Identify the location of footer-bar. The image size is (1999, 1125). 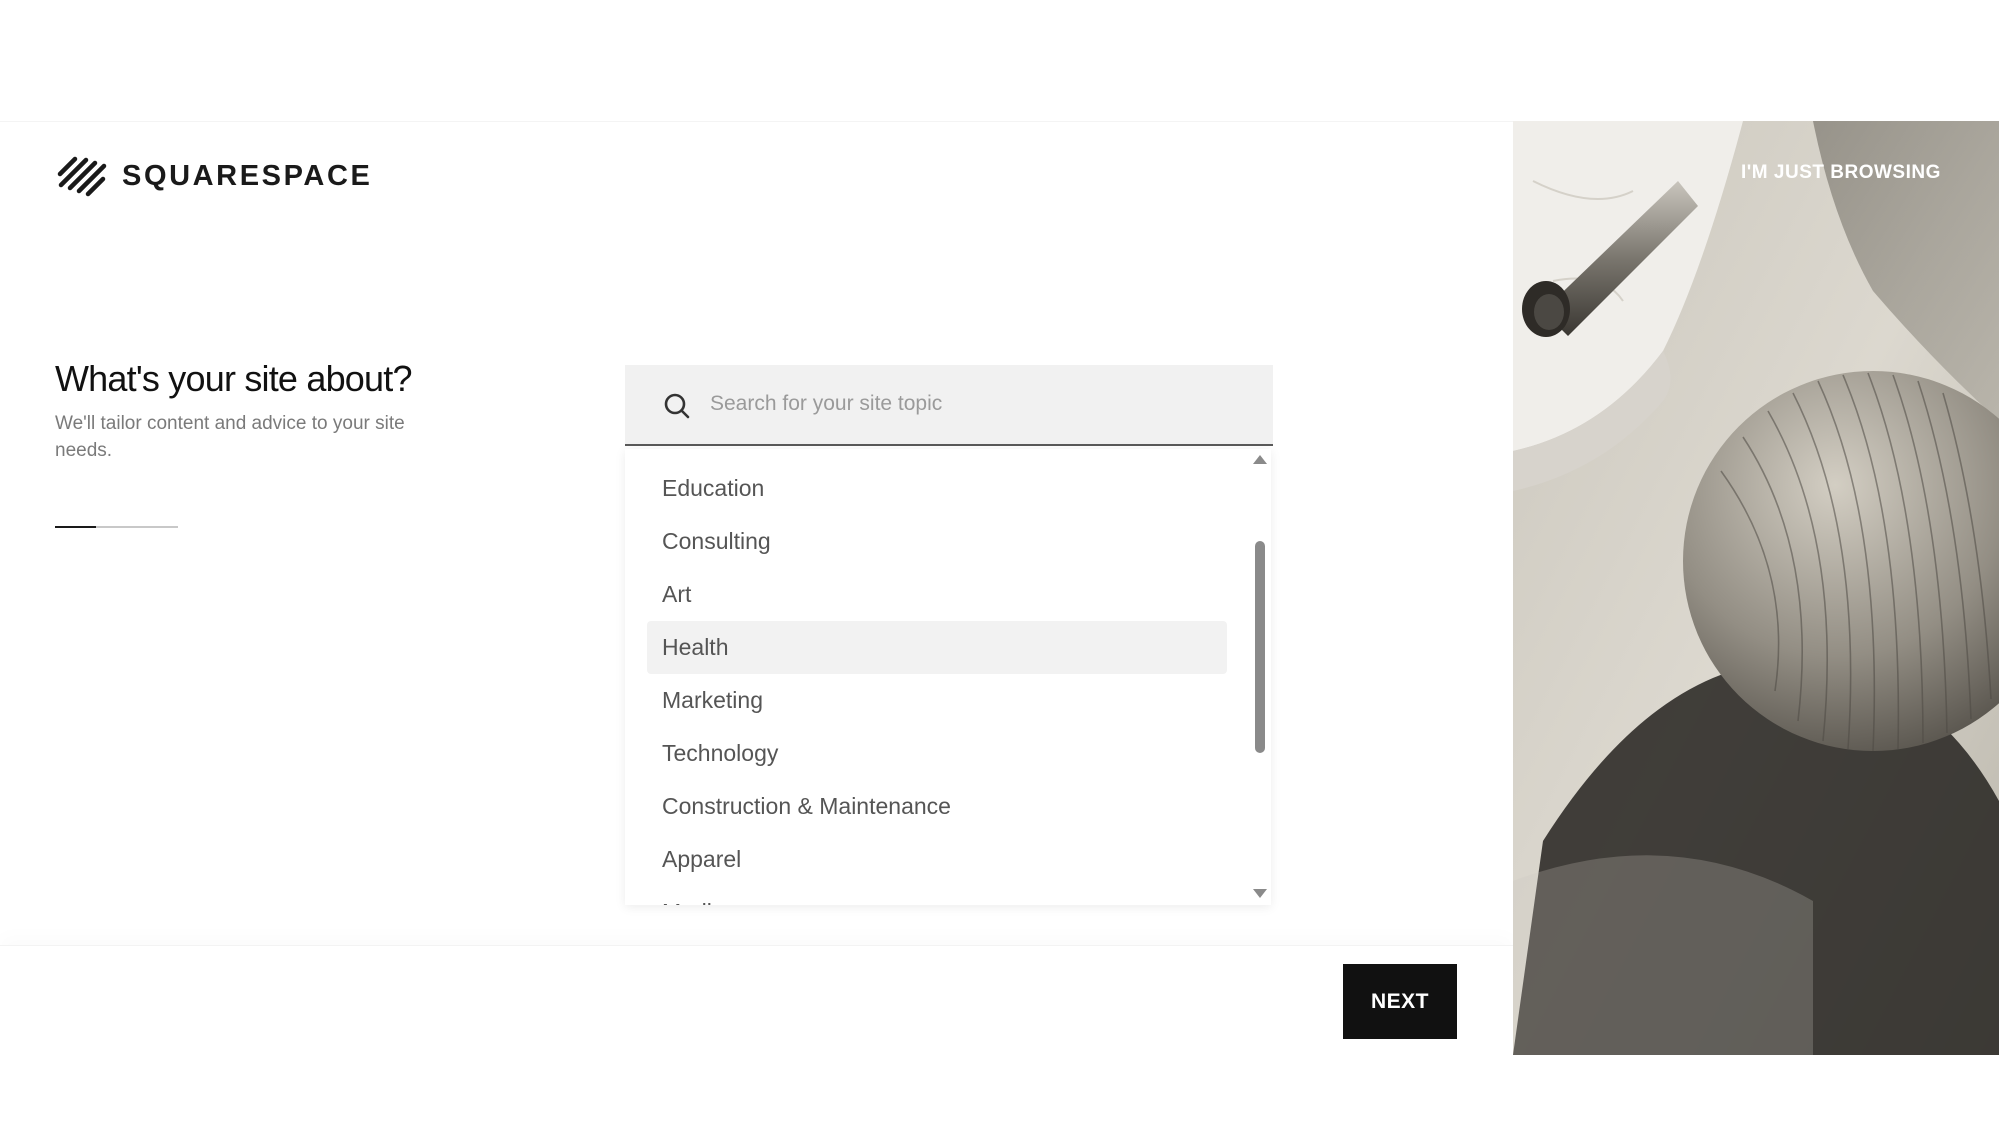
(756, 1000).